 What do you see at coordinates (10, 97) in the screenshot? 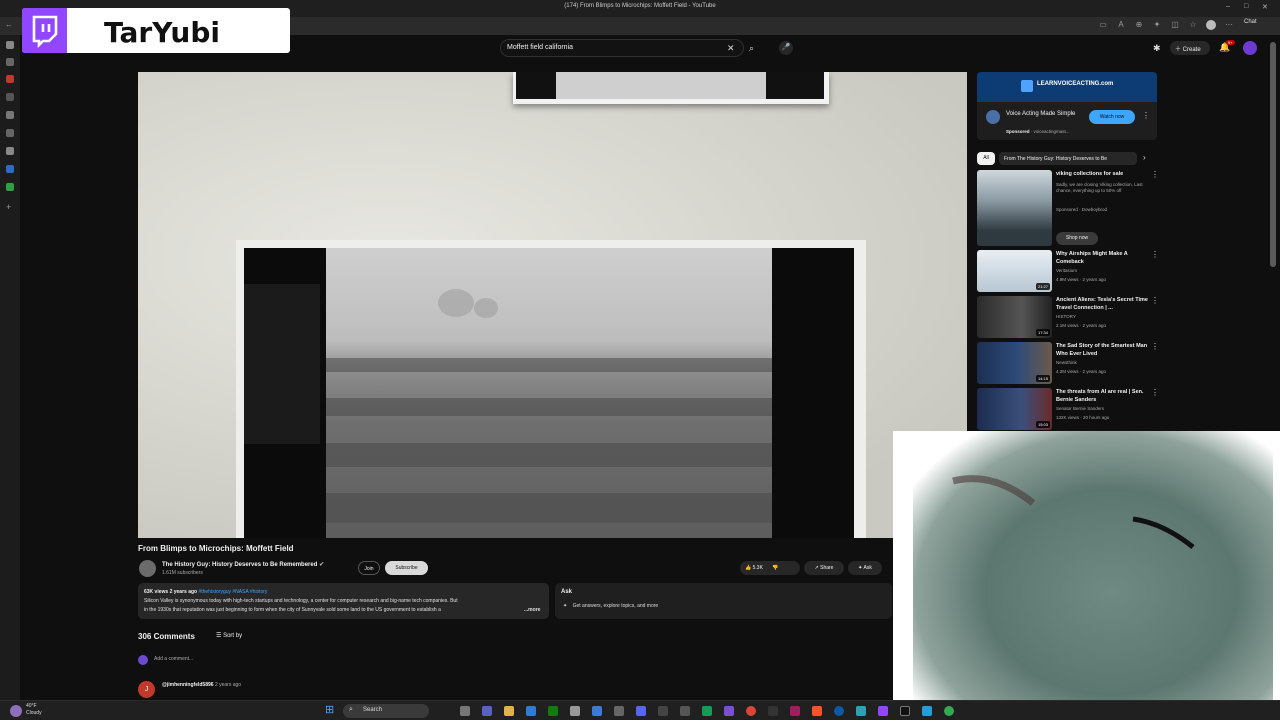
I see `app-icon-grey` at bounding box center [10, 97].